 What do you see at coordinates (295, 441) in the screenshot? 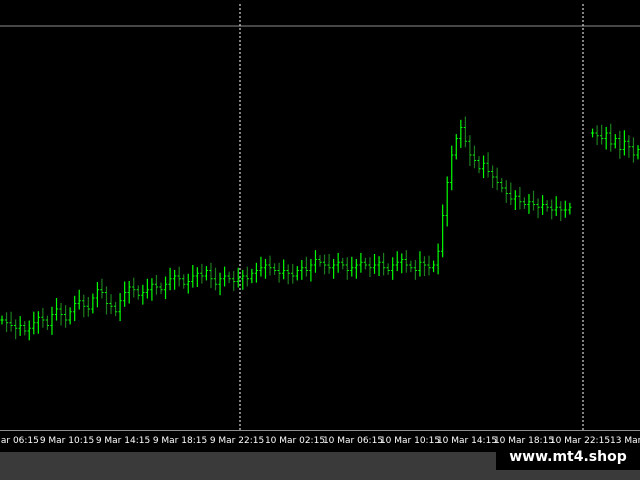
I see `x-tick-label: 10 Mar 02:15` at bounding box center [295, 441].